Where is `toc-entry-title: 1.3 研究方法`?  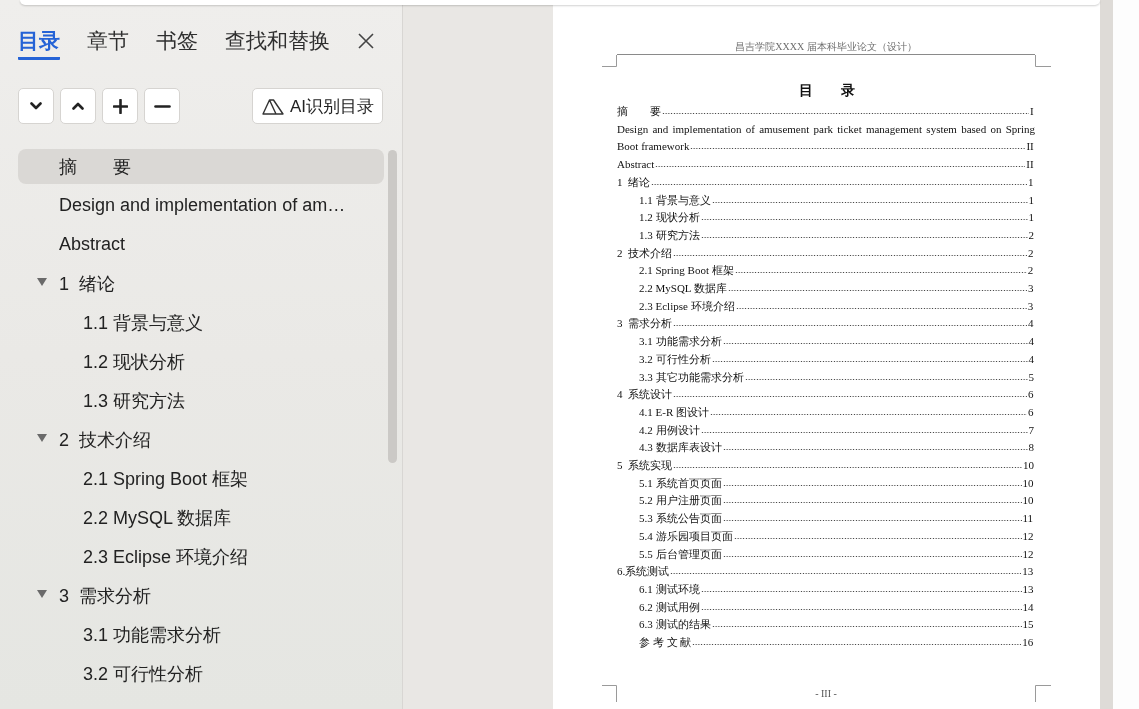
toc-entry-title: 1.3 研究方法 is located at coordinates (669, 234).